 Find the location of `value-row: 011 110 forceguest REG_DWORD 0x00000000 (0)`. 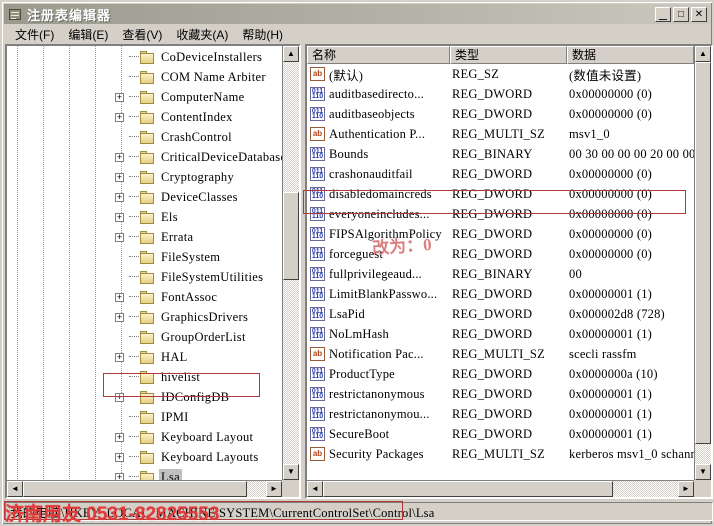

value-row: 011 110 forceguest REG_DWORD 0x00000000 (0) is located at coordinates (500, 254).